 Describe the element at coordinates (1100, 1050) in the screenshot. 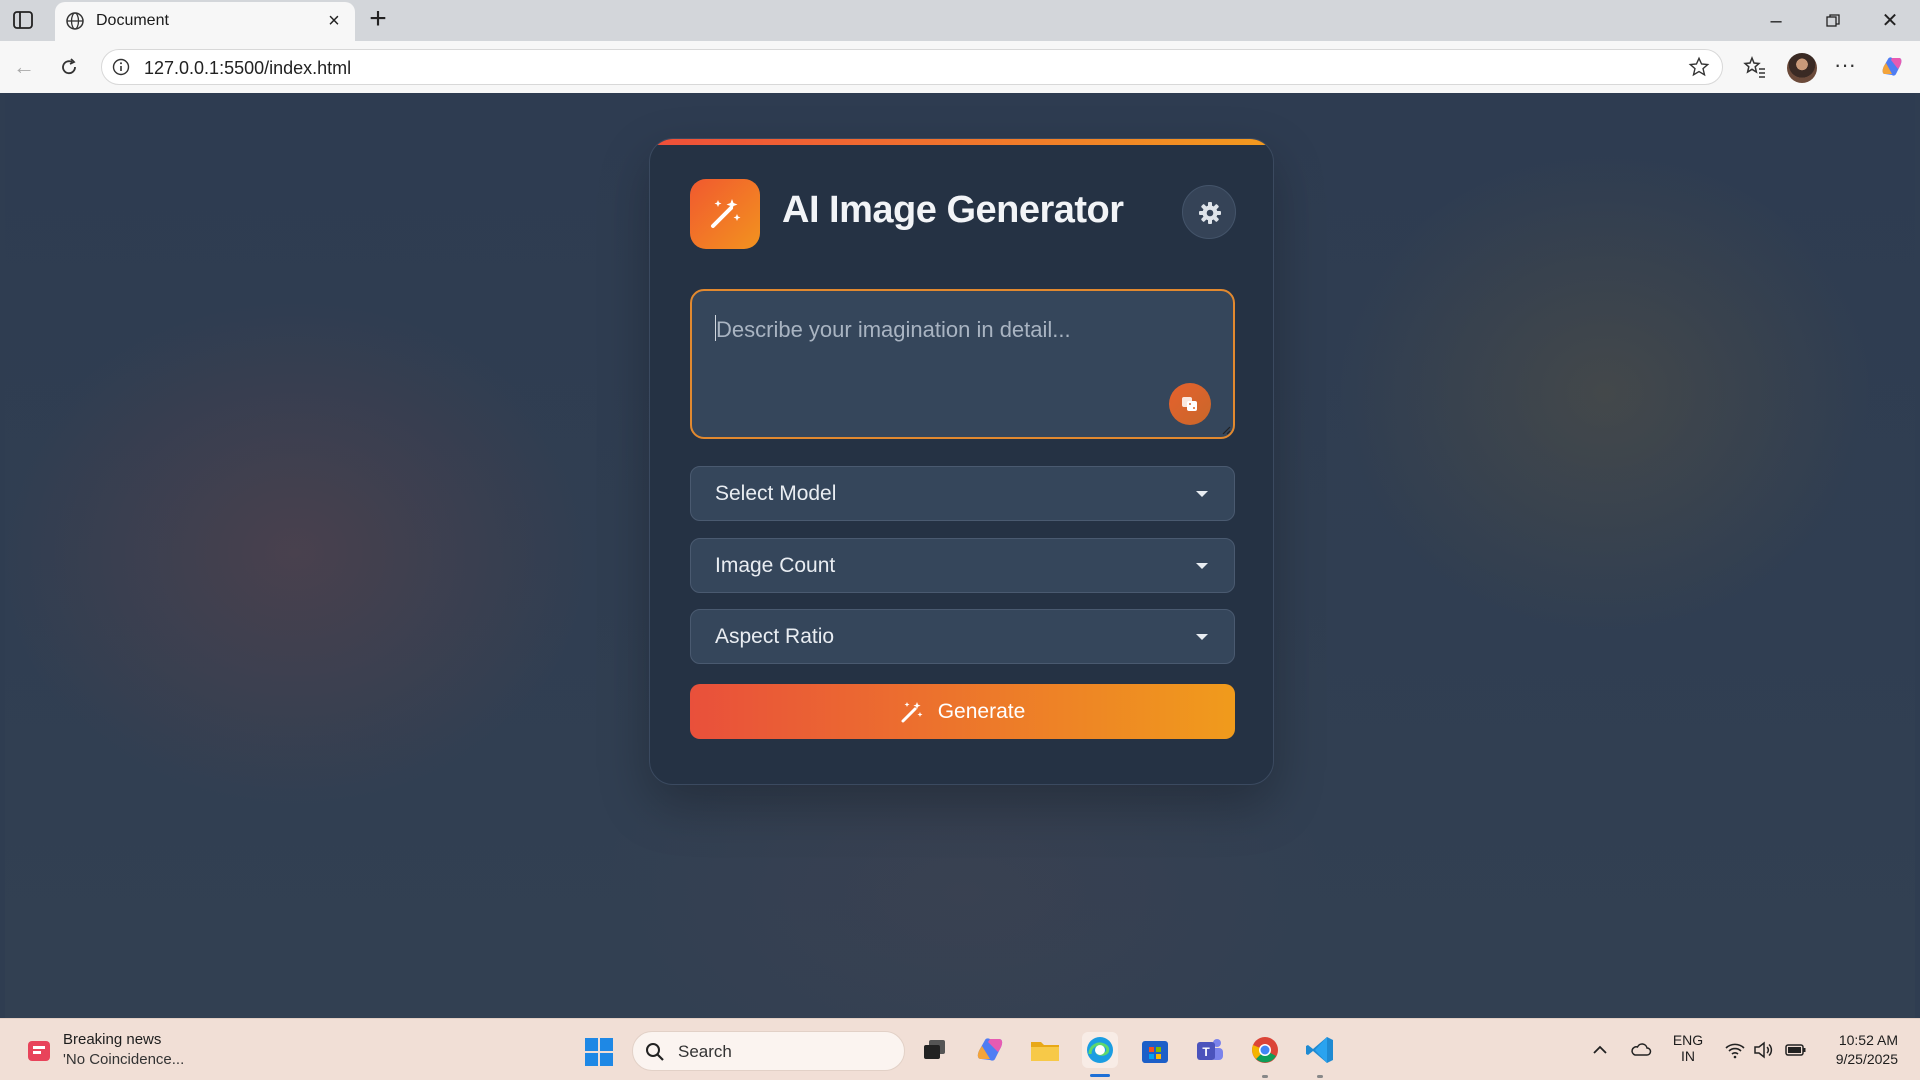

I see `edge-browser-icon` at that location.